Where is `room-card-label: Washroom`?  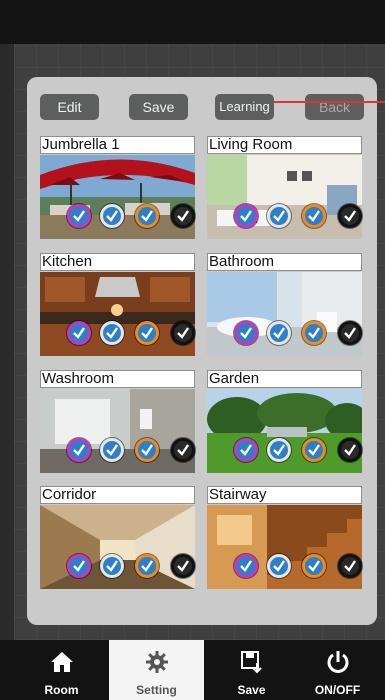 room-card-label: Washroom is located at coordinates (117, 379).